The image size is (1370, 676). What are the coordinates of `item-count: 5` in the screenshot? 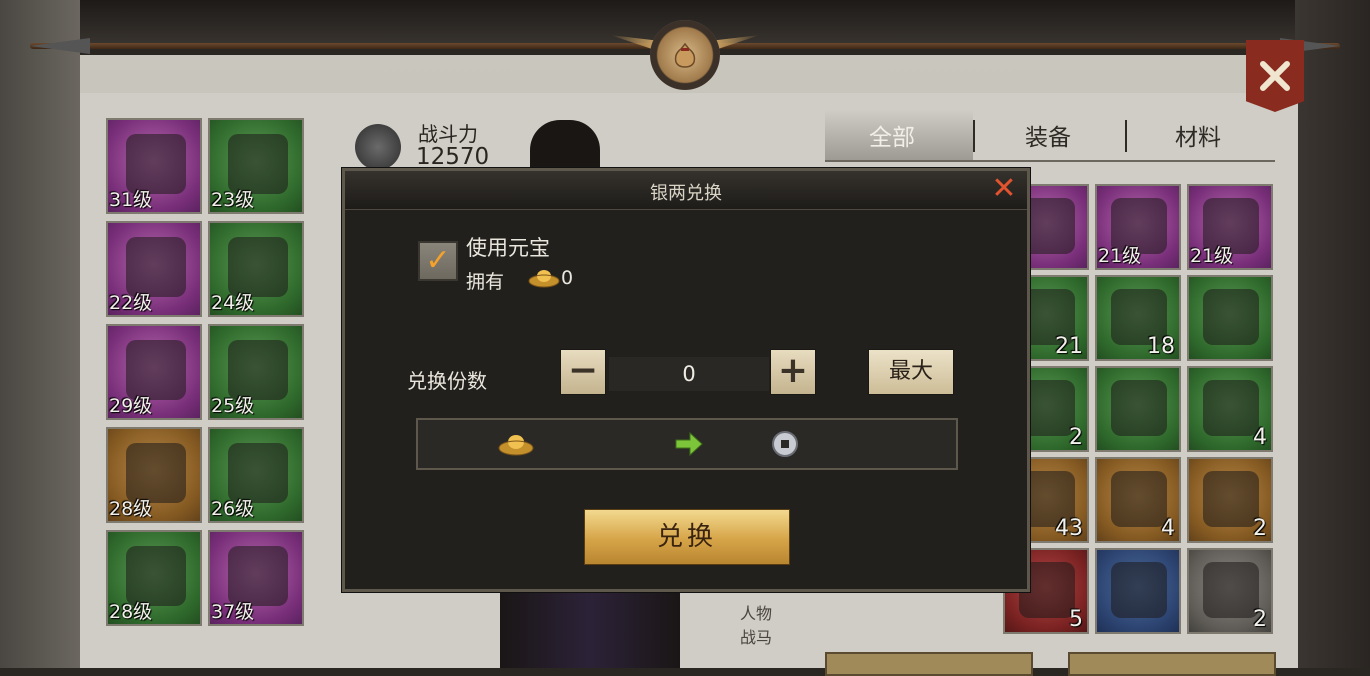 It's located at (1076, 619).